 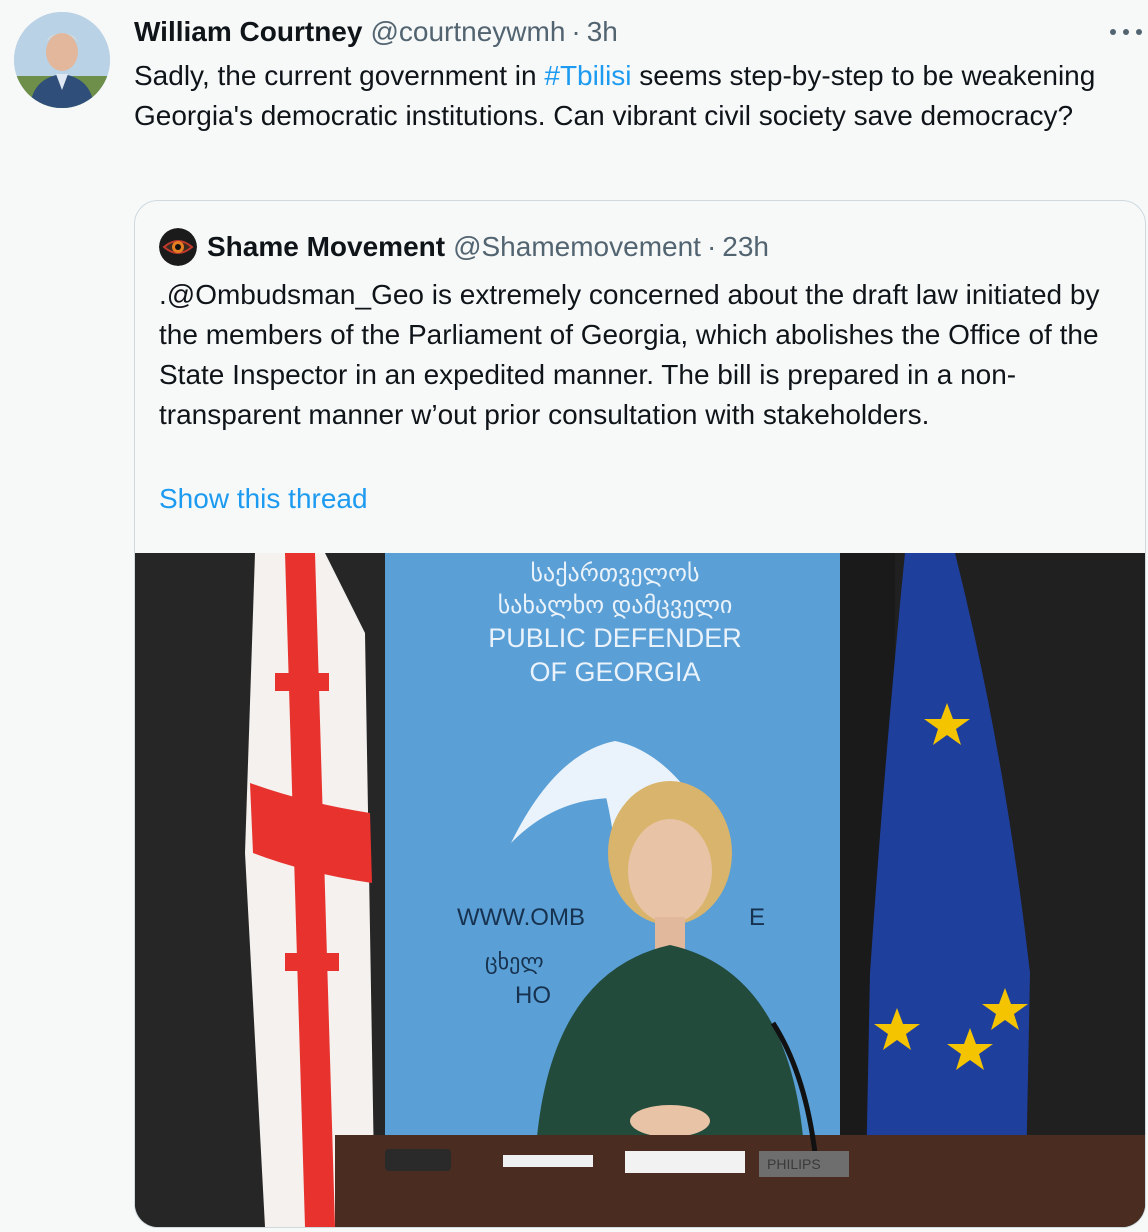 What do you see at coordinates (740, 1181) in the screenshot?
I see `desk` at bounding box center [740, 1181].